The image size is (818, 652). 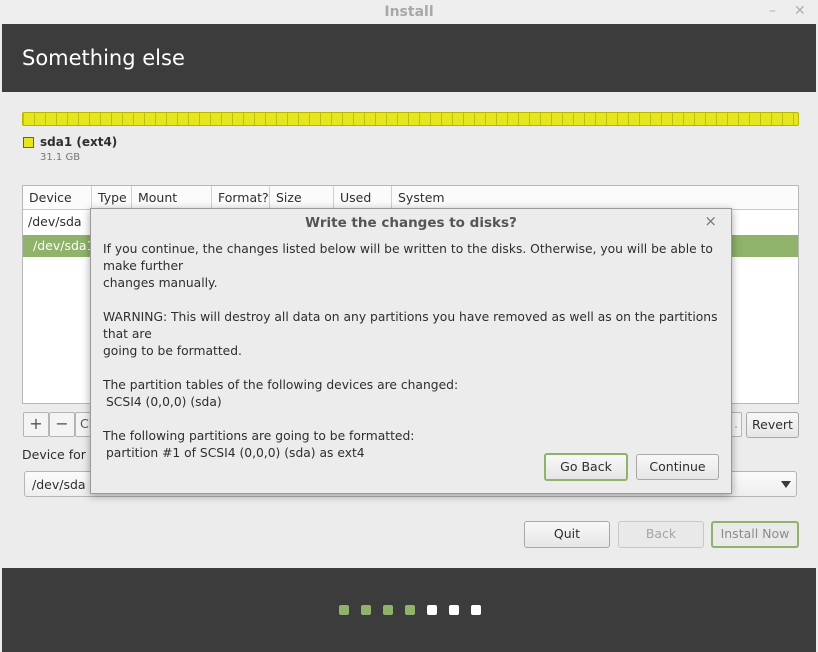 I want to click on continue-button: Continue, so click(x=677, y=467).